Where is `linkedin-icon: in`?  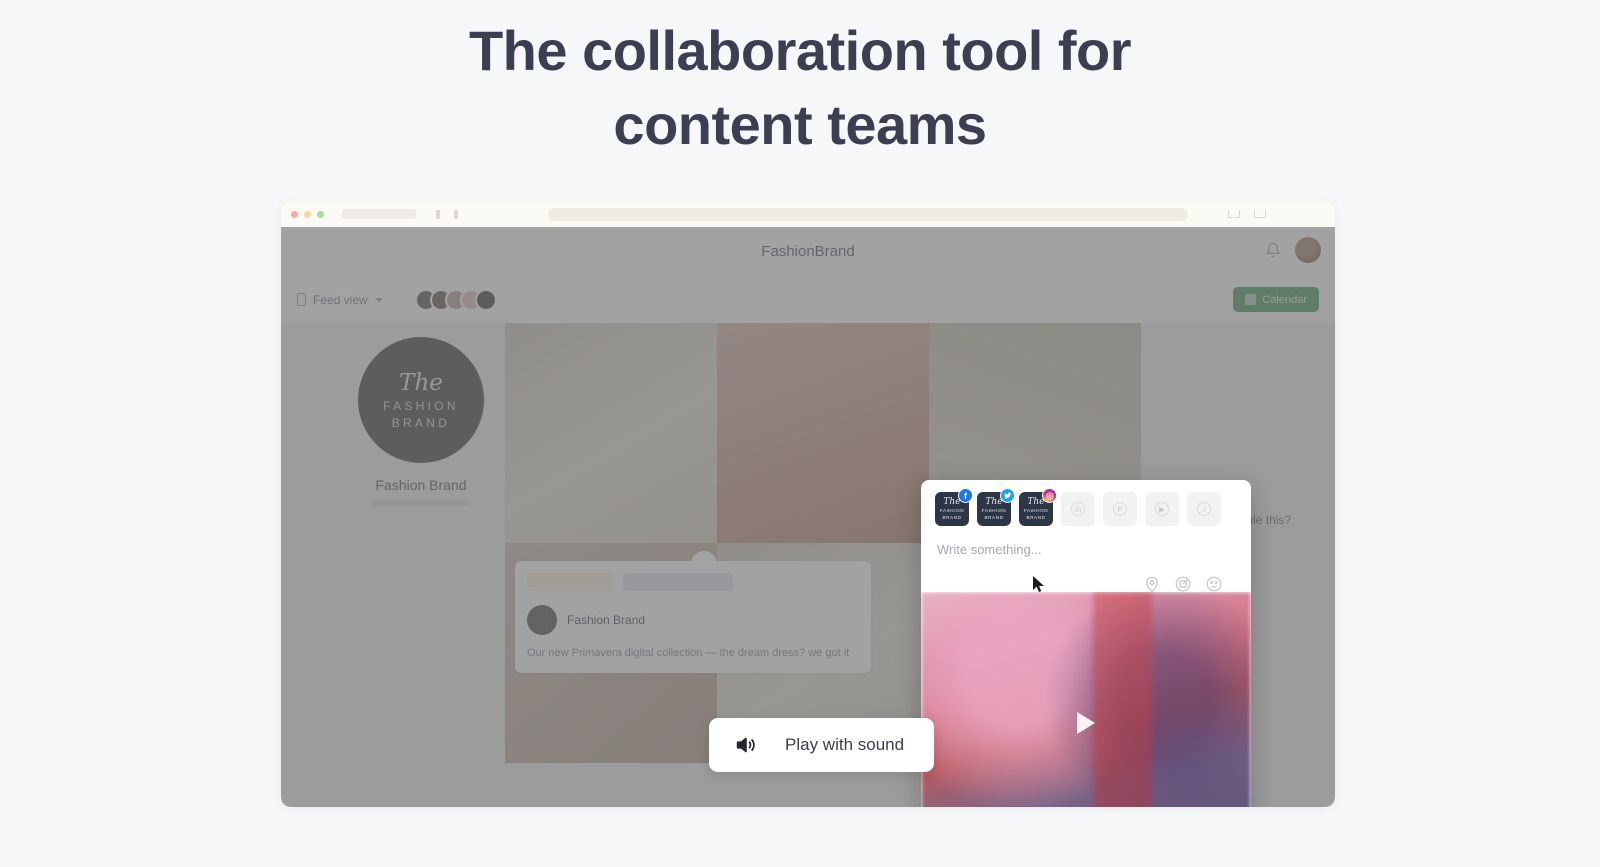 linkedin-icon: in is located at coordinates (1078, 509).